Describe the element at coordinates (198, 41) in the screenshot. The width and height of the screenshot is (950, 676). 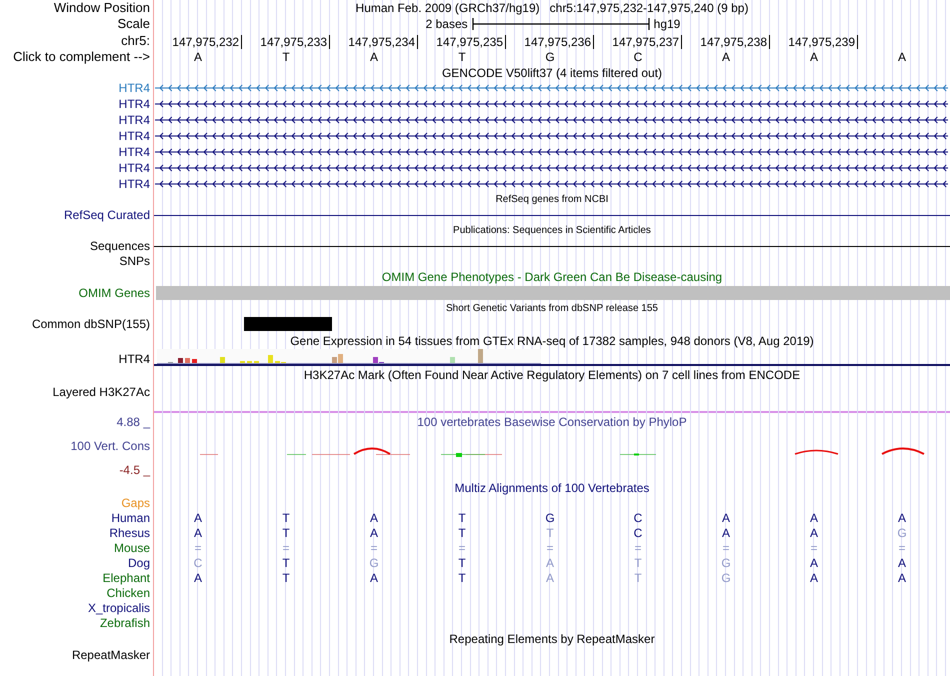
I see `position-label: 147,975,232` at that location.